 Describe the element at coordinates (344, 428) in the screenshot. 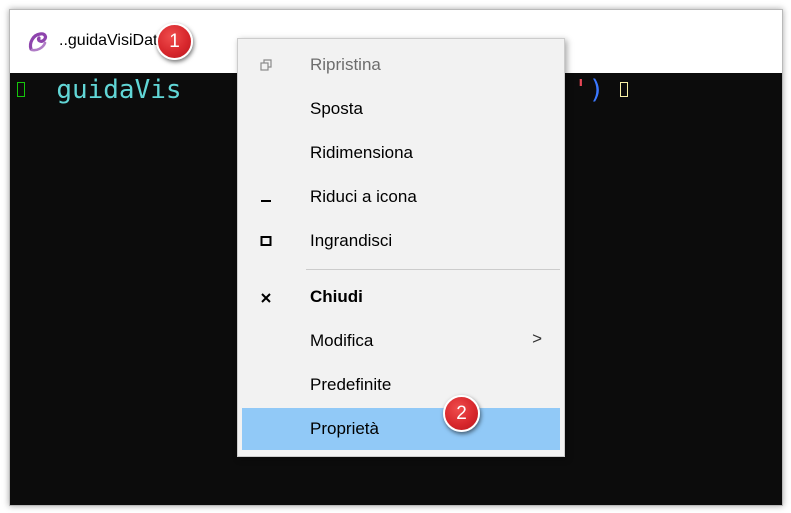

I see `menu-item-label: Proprietà` at that location.